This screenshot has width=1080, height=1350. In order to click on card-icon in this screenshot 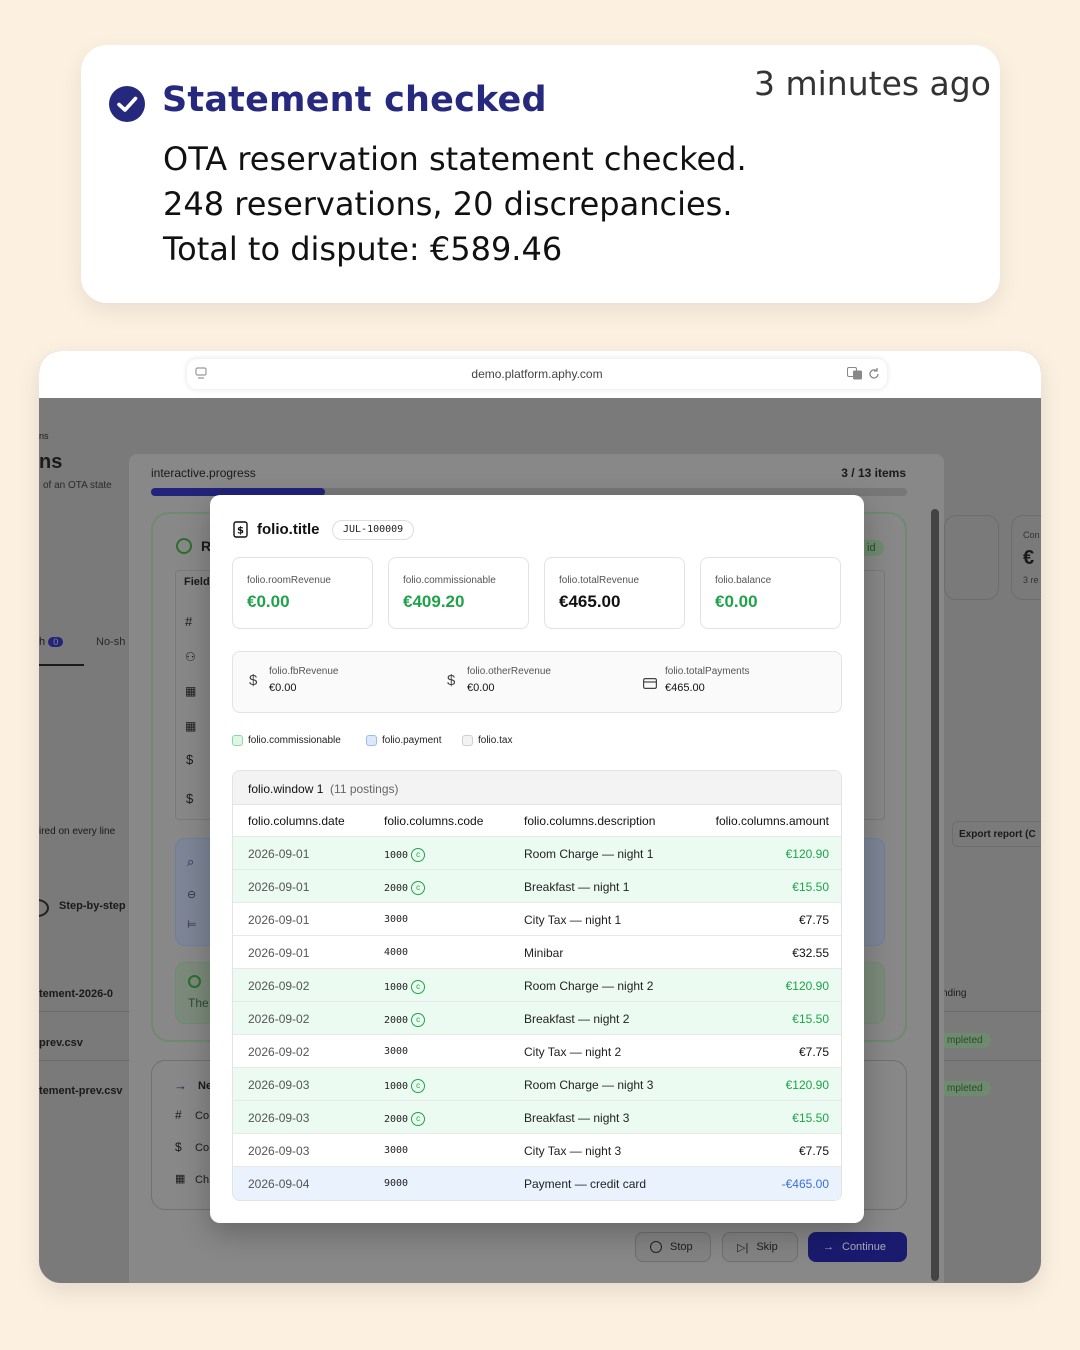, I will do `click(650, 685)`.